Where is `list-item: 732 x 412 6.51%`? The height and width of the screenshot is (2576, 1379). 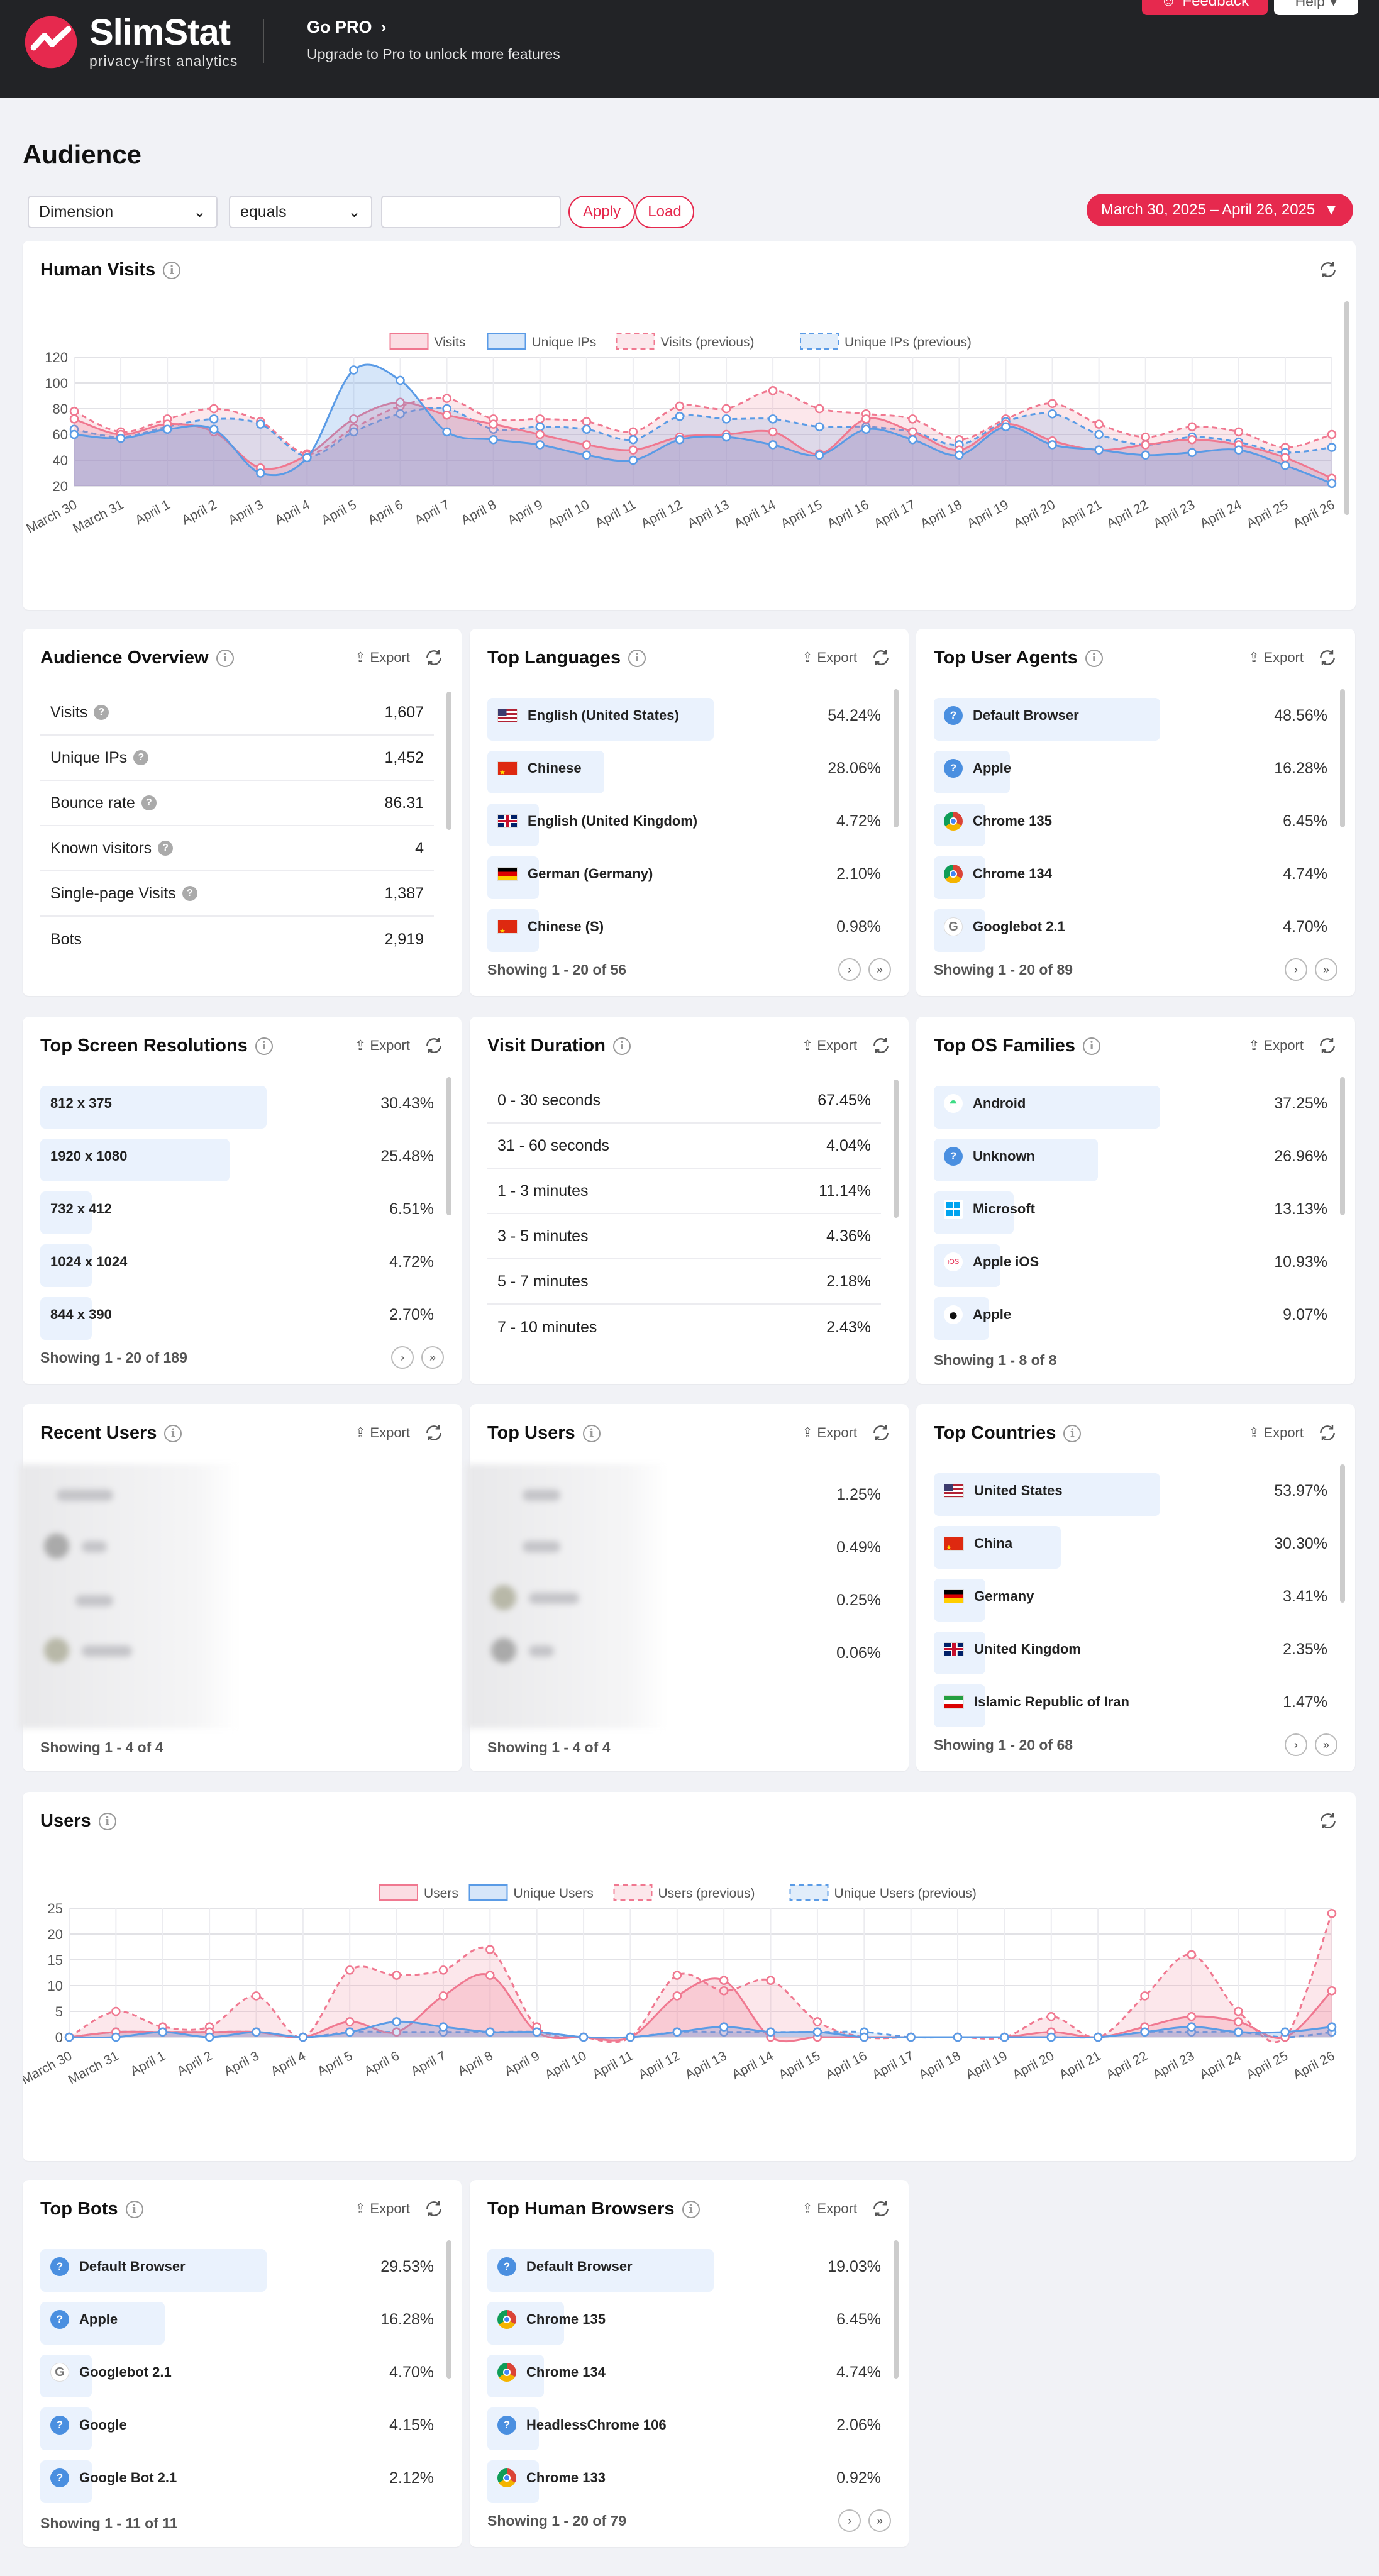
list-item: 732 x 412 6.51% is located at coordinates (237, 1209).